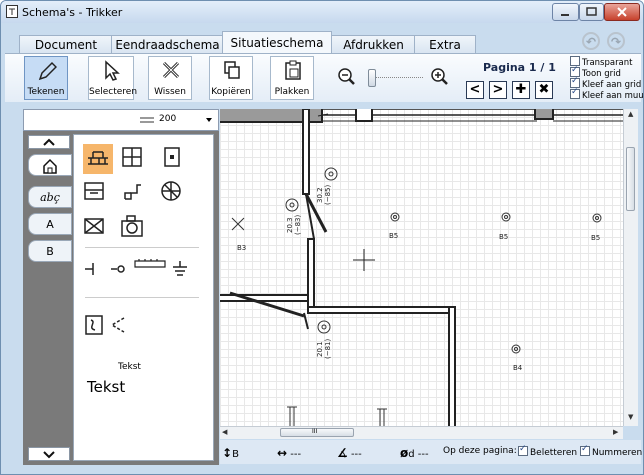 The image size is (644, 475). What do you see at coordinates (121, 120) in the screenshot?
I see `zoom-select: 200` at bounding box center [121, 120].